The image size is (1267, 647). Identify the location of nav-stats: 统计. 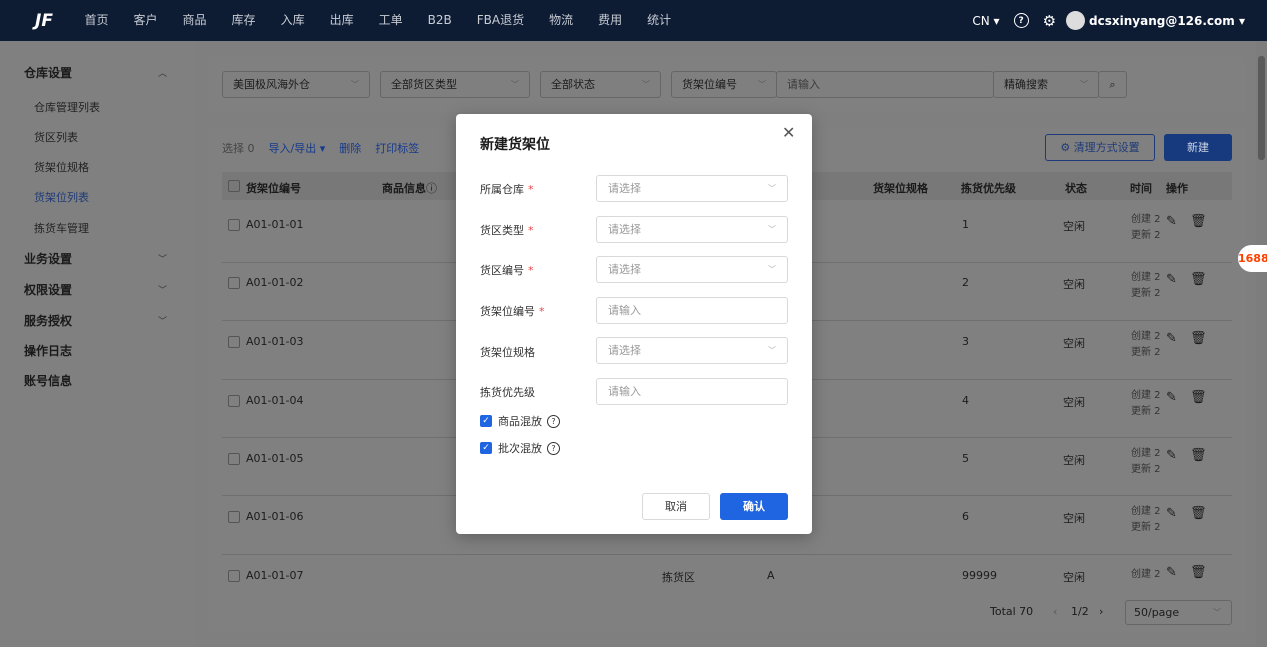
(659, 20).